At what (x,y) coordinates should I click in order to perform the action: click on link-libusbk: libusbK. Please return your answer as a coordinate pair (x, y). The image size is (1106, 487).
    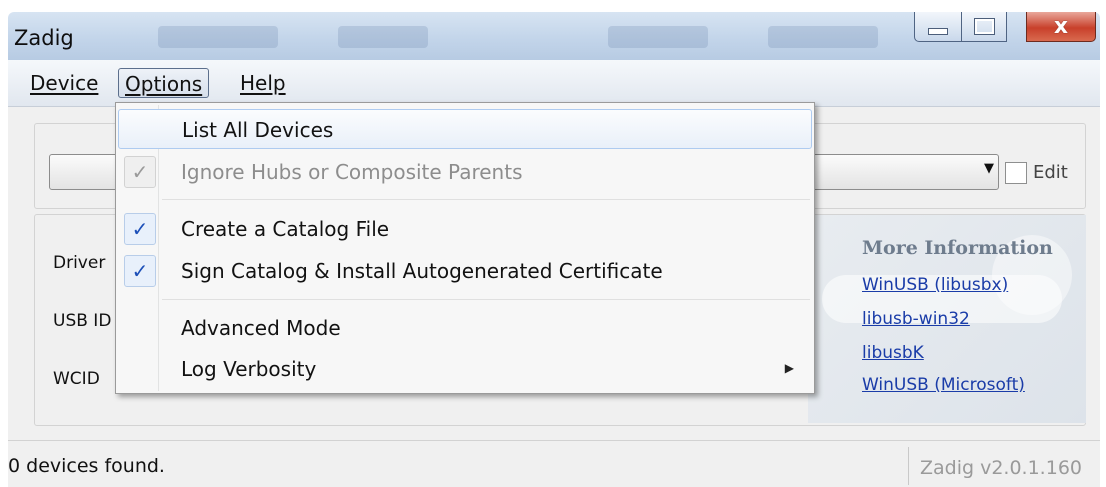
    Looking at the image, I should click on (893, 353).